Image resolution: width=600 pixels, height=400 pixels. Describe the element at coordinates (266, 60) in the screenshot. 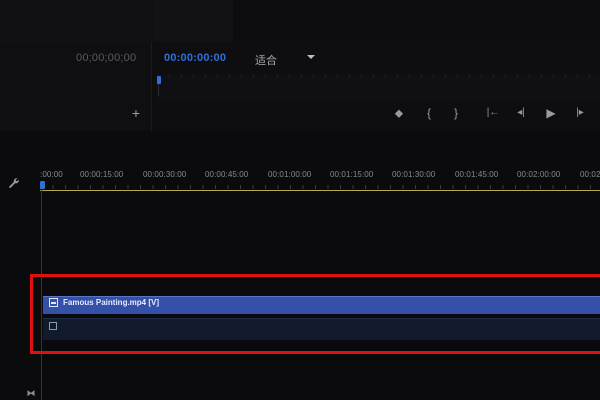

I see `zoom-level-select: 适合` at that location.